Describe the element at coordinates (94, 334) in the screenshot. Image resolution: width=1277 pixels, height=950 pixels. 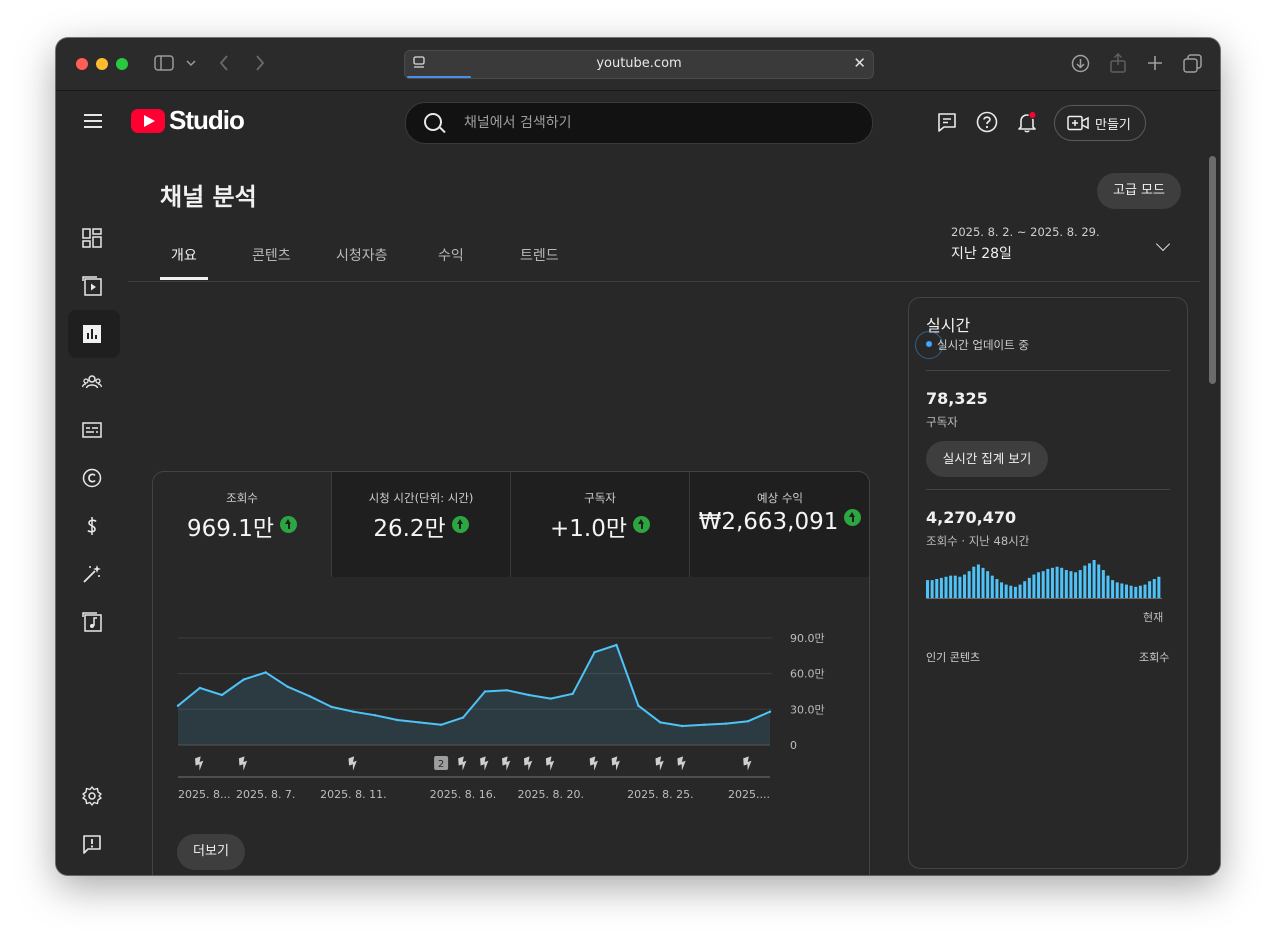
I see `sidebar-item-analytics` at that location.